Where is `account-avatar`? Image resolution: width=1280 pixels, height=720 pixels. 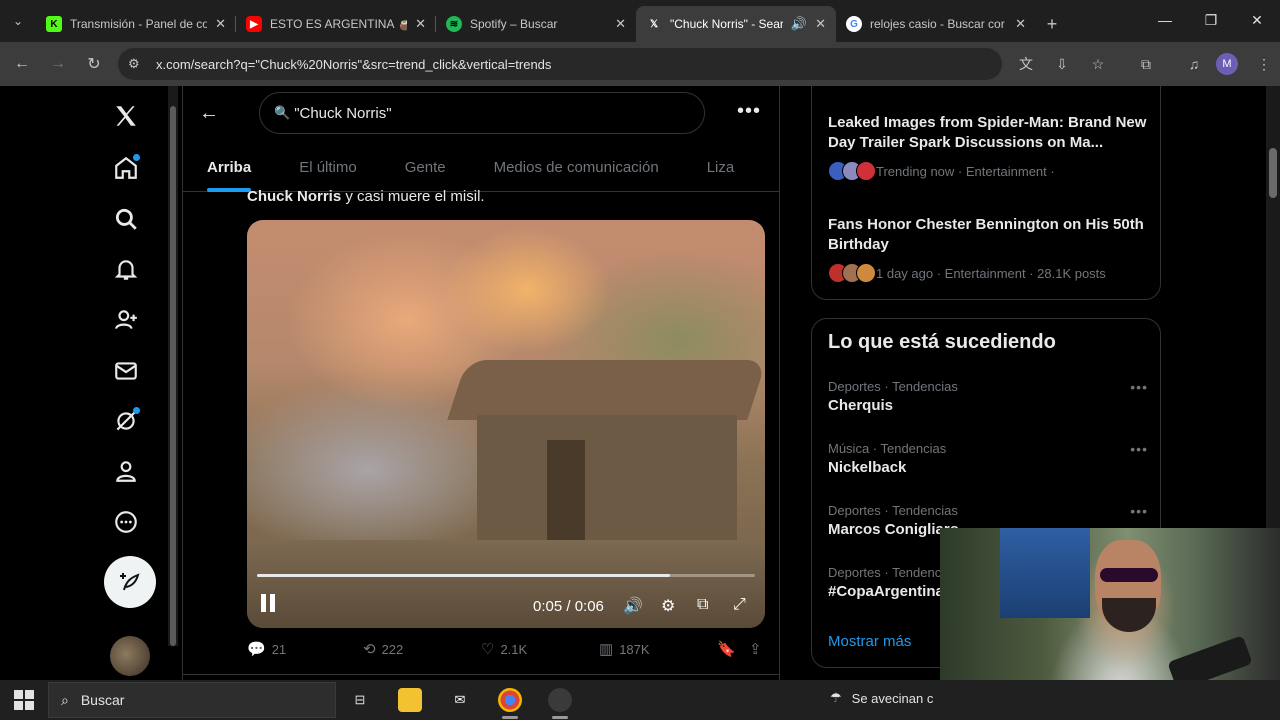 account-avatar is located at coordinates (130, 656).